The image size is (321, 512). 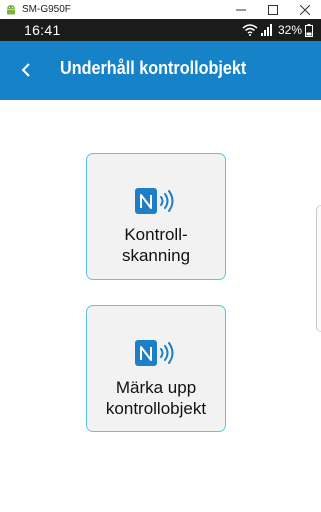 I want to click on battery-icon, so click(x=309, y=30).